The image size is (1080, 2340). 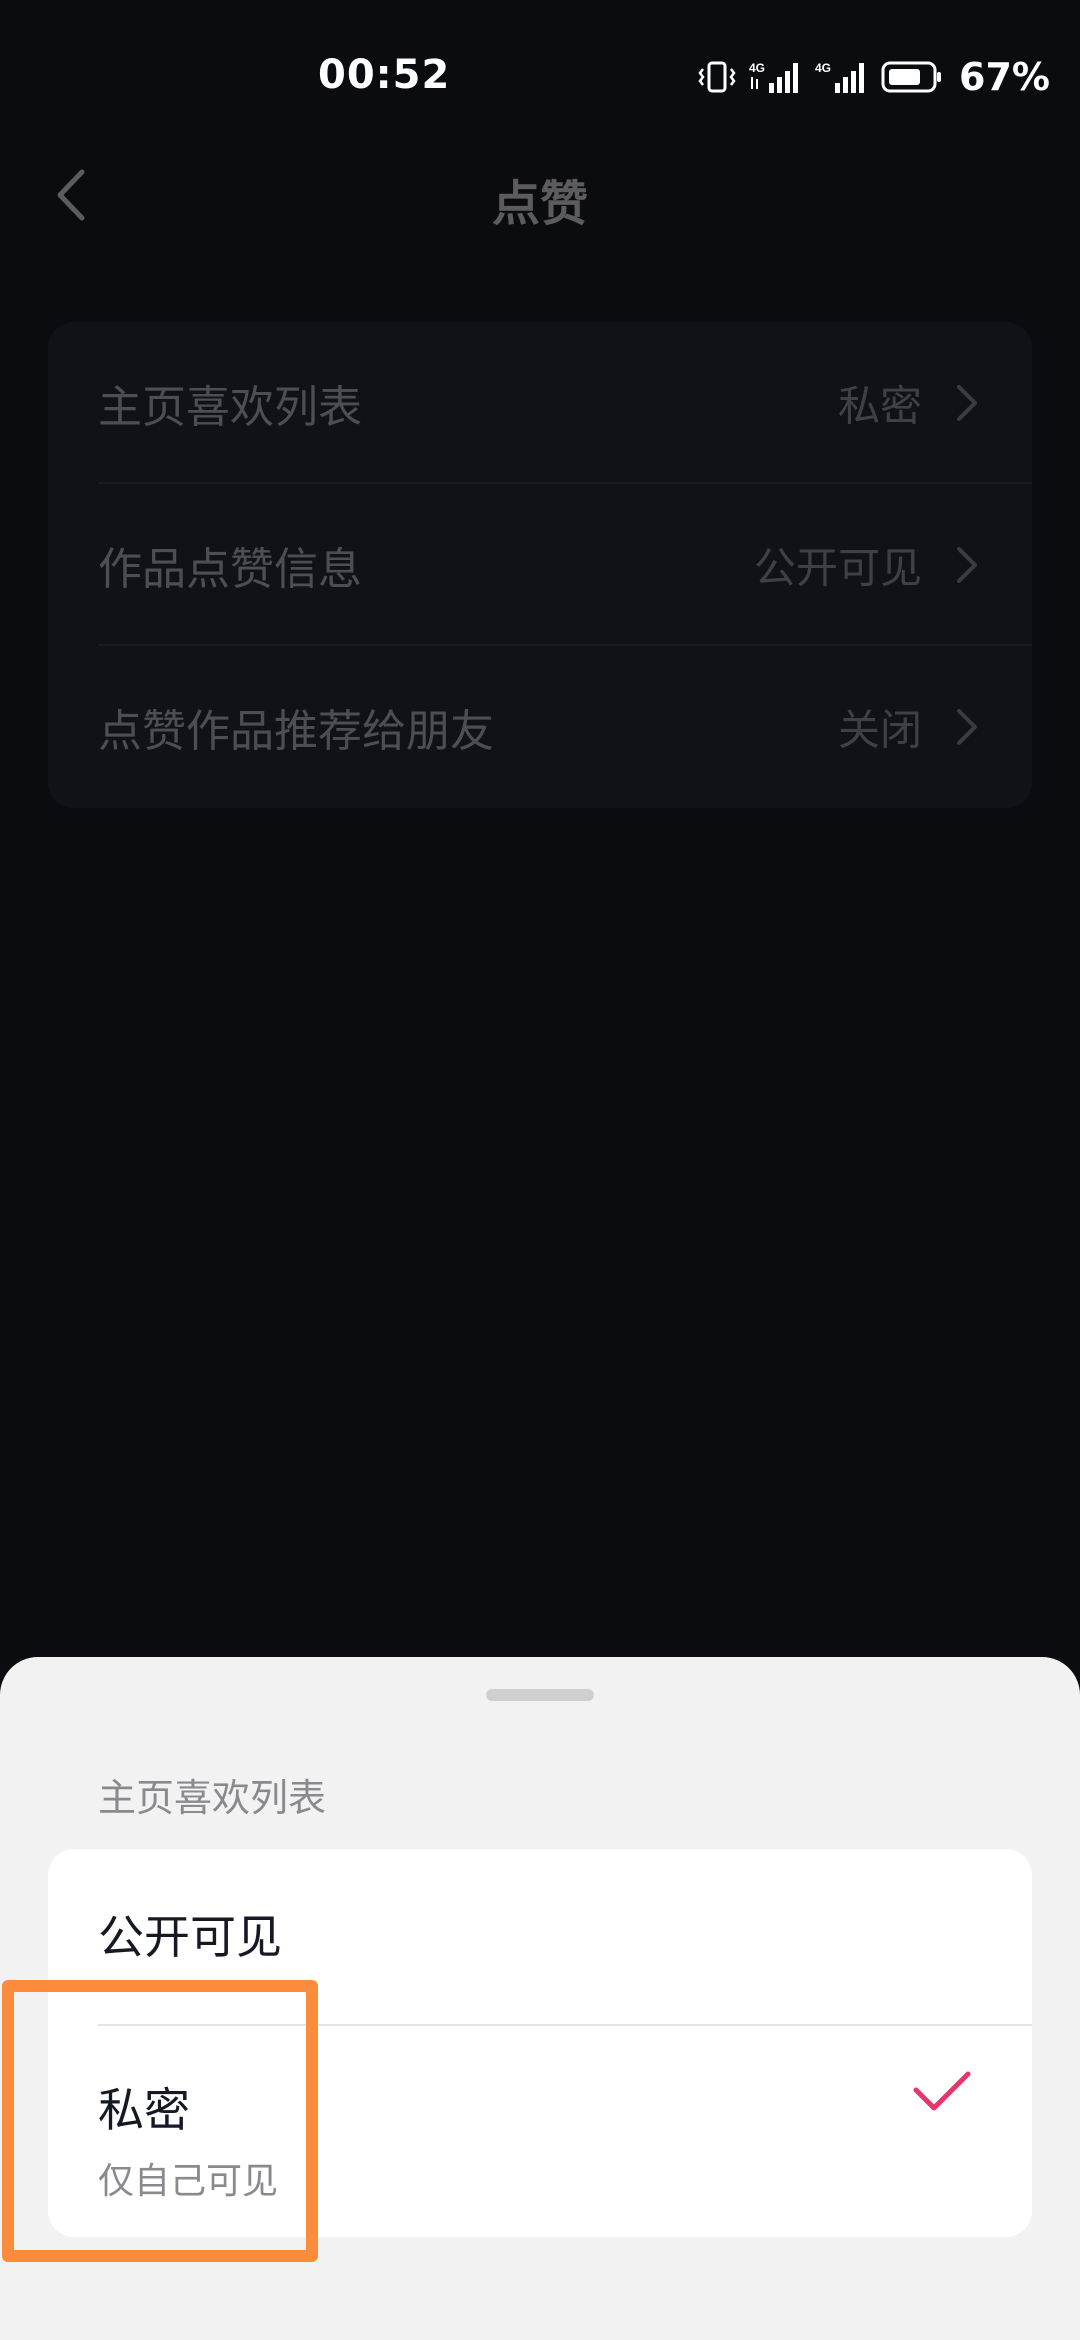 What do you see at coordinates (837, 568) in the screenshot?
I see `row-value: 公开可见` at bounding box center [837, 568].